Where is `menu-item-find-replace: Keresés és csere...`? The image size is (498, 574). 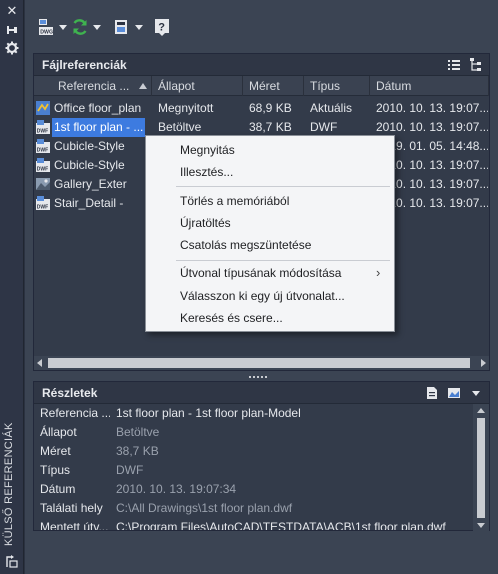
menu-item-find-replace: Keresés és csere... is located at coordinates (231, 318).